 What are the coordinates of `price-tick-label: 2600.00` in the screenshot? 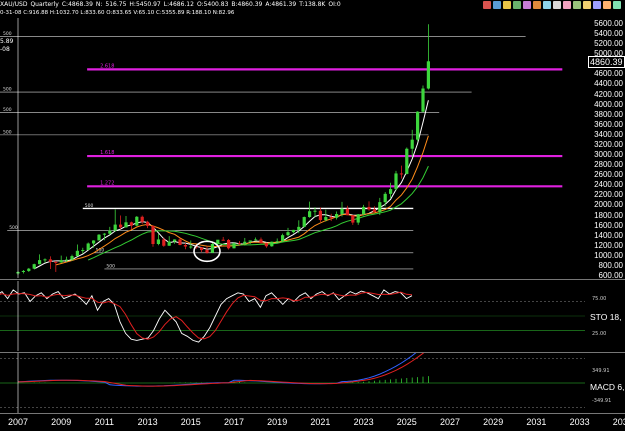 It's located at (608, 175).